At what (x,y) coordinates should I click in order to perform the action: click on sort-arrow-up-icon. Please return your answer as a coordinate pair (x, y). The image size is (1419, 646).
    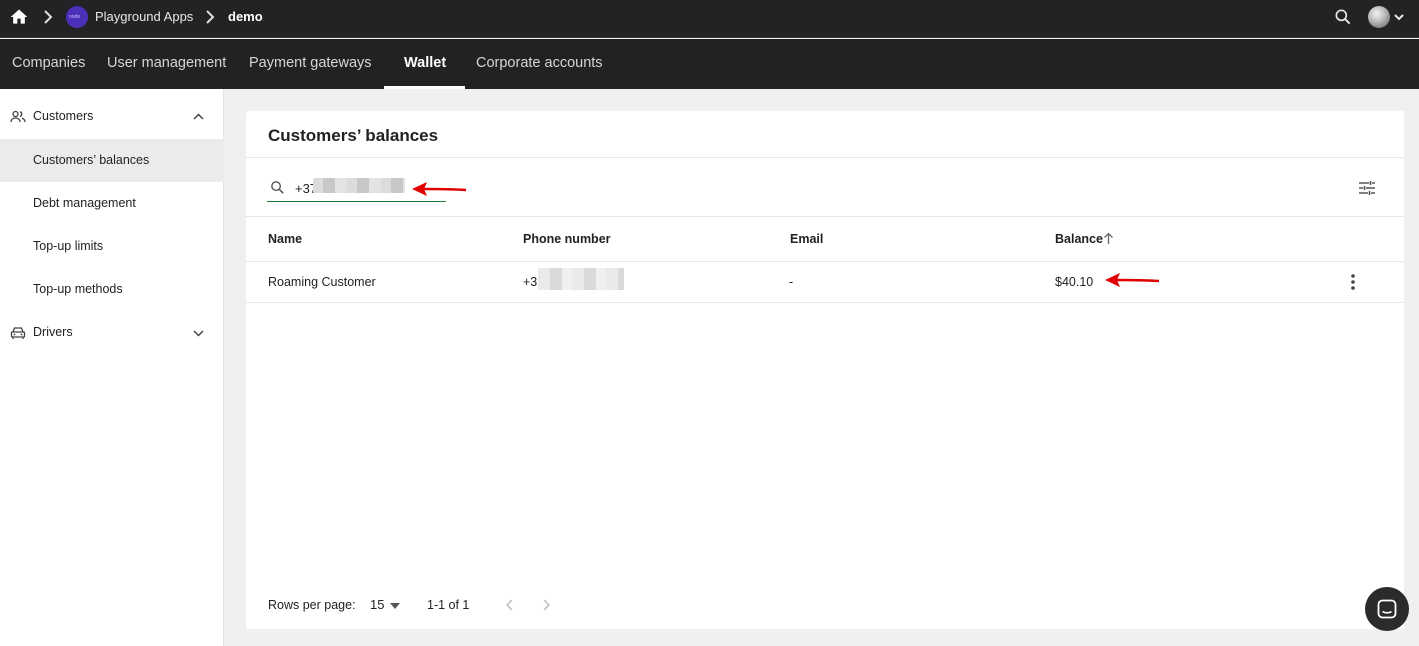
    Looking at the image, I should click on (1108, 238).